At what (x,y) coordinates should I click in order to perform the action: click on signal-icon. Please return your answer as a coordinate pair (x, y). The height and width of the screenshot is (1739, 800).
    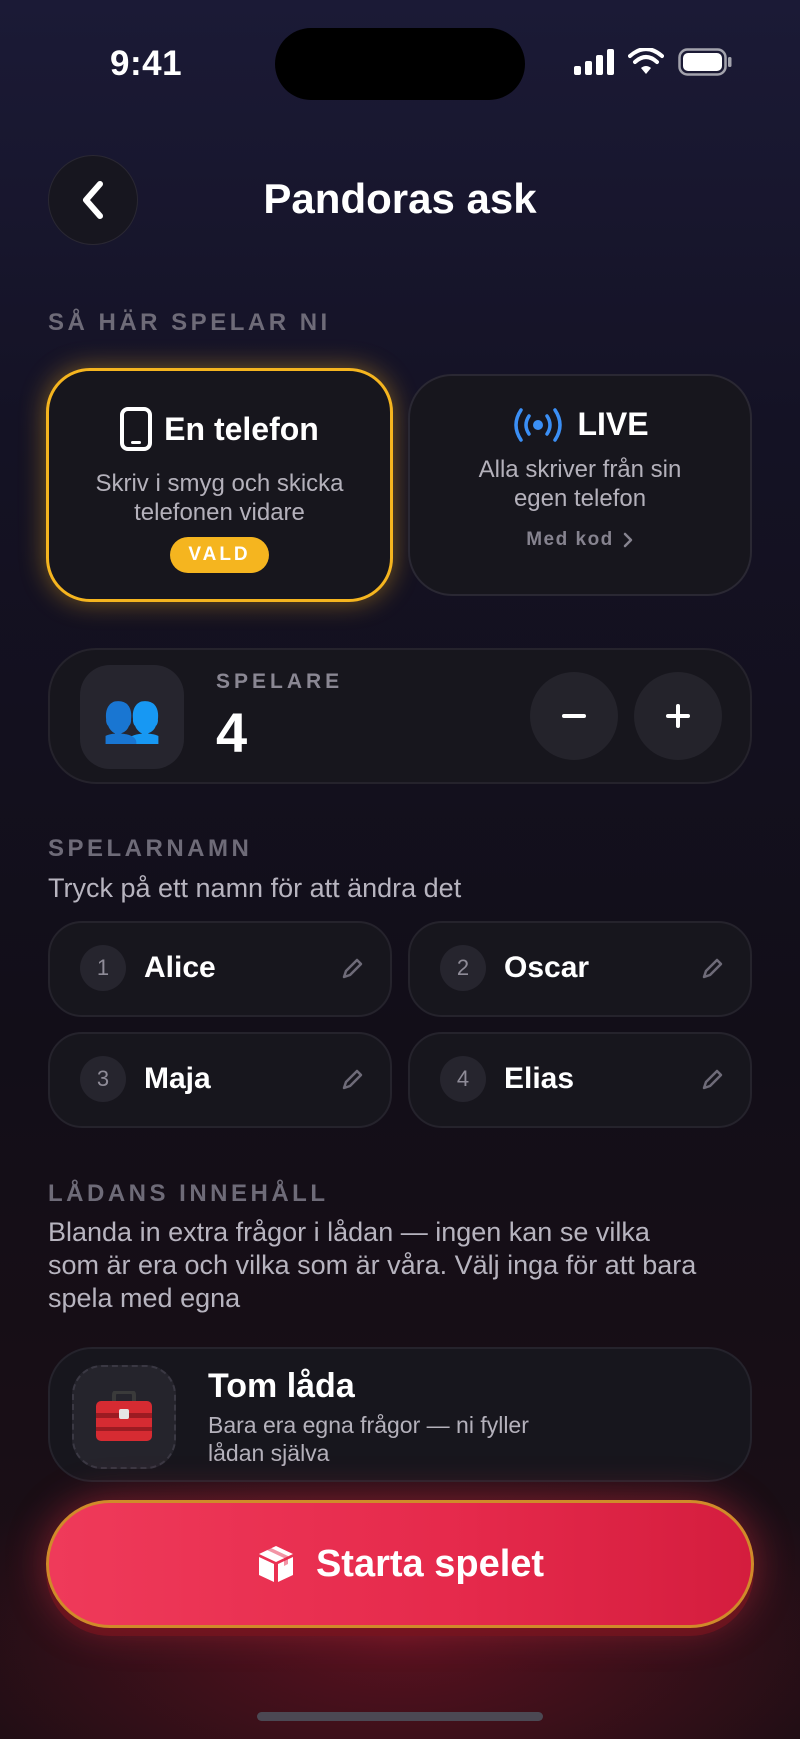
    Looking at the image, I should click on (594, 62).